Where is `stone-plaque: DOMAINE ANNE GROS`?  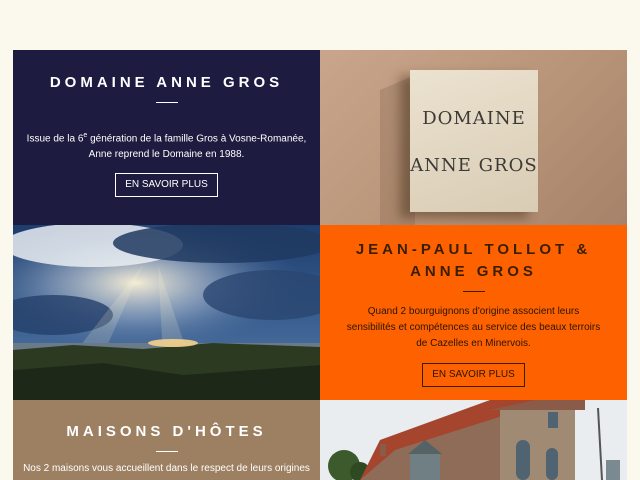
stone-plaque: DOMAINE ANNE GROS is located at coordinates (474, 141).